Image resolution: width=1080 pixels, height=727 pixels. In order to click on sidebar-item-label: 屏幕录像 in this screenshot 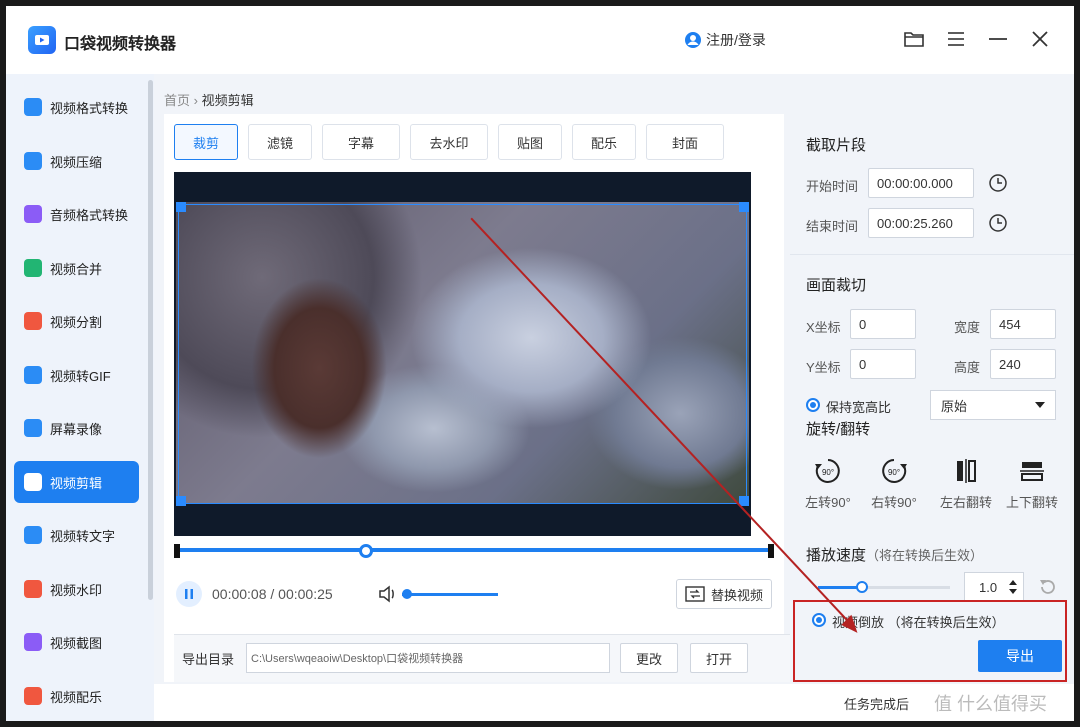, I will do `click(76, 429)`.